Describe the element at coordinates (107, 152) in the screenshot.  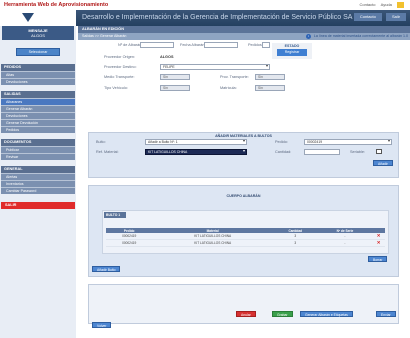
I see `ref-material-label: Ref. Material:` at that location.